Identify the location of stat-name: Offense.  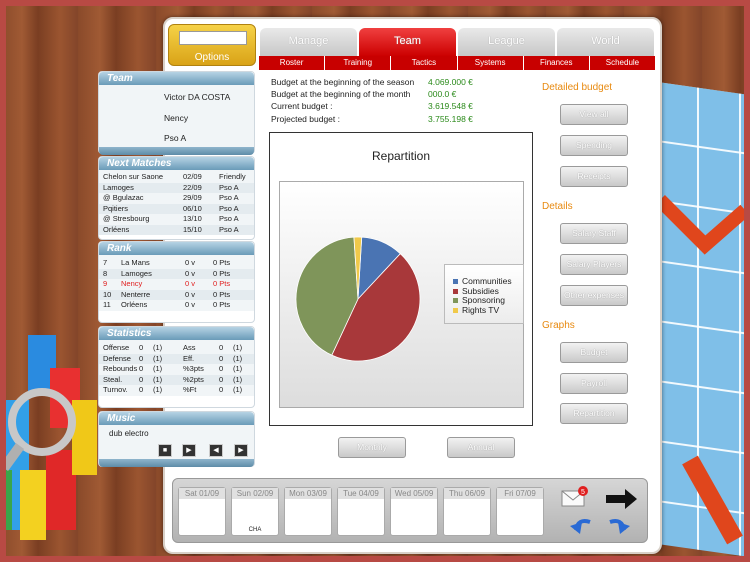
(116, 347).